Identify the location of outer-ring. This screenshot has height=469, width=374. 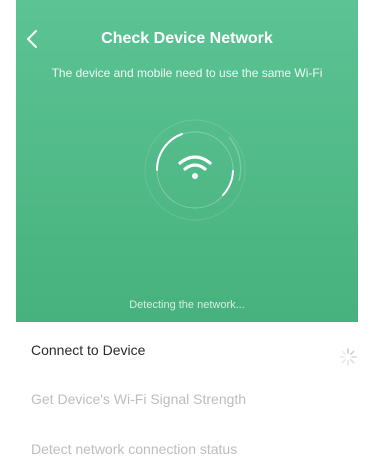
(195, 170).